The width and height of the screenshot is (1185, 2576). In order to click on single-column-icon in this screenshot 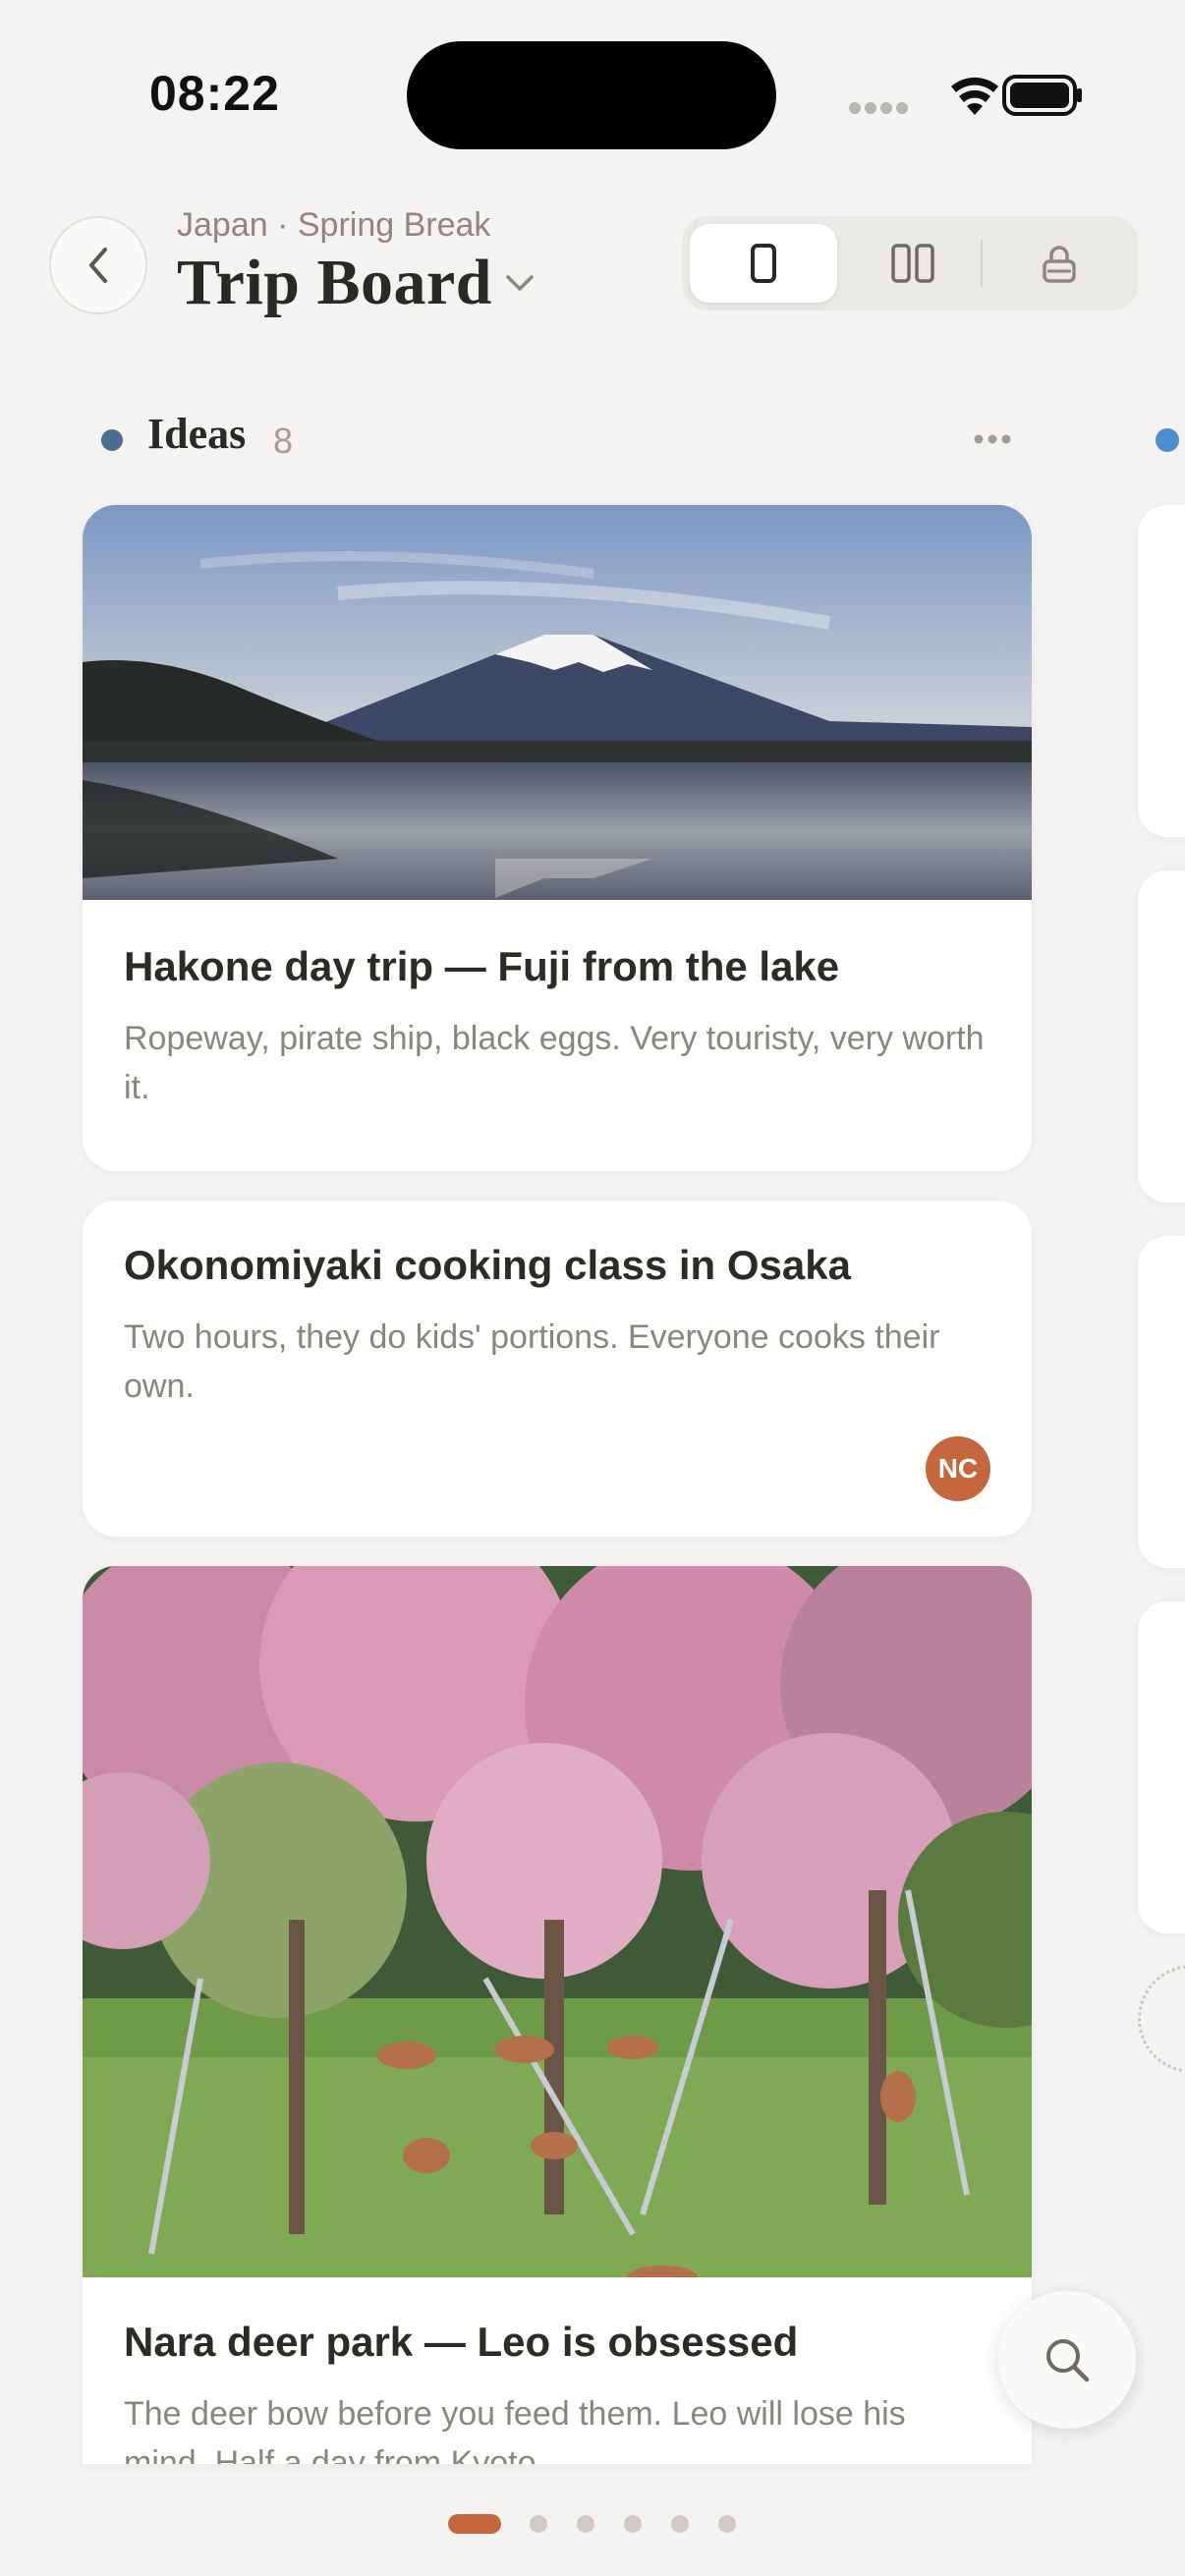, I will do `click(763, 263)`.